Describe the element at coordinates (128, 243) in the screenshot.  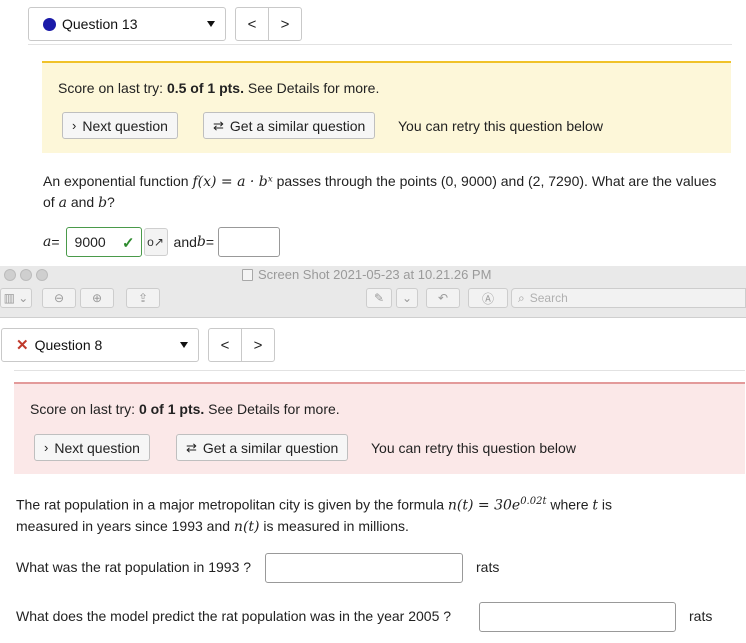
I see `check-icon: ✓` at that location.